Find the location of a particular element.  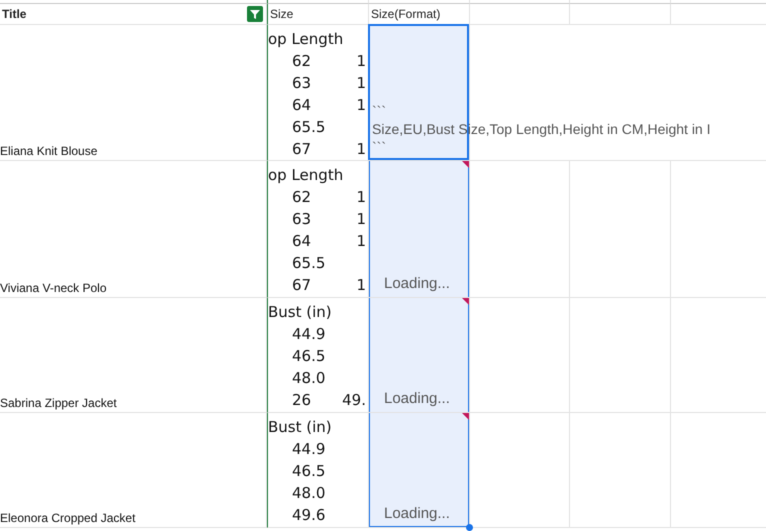

title-text: Eleonora Cropped Jacket is located at coordinates (68, 518).